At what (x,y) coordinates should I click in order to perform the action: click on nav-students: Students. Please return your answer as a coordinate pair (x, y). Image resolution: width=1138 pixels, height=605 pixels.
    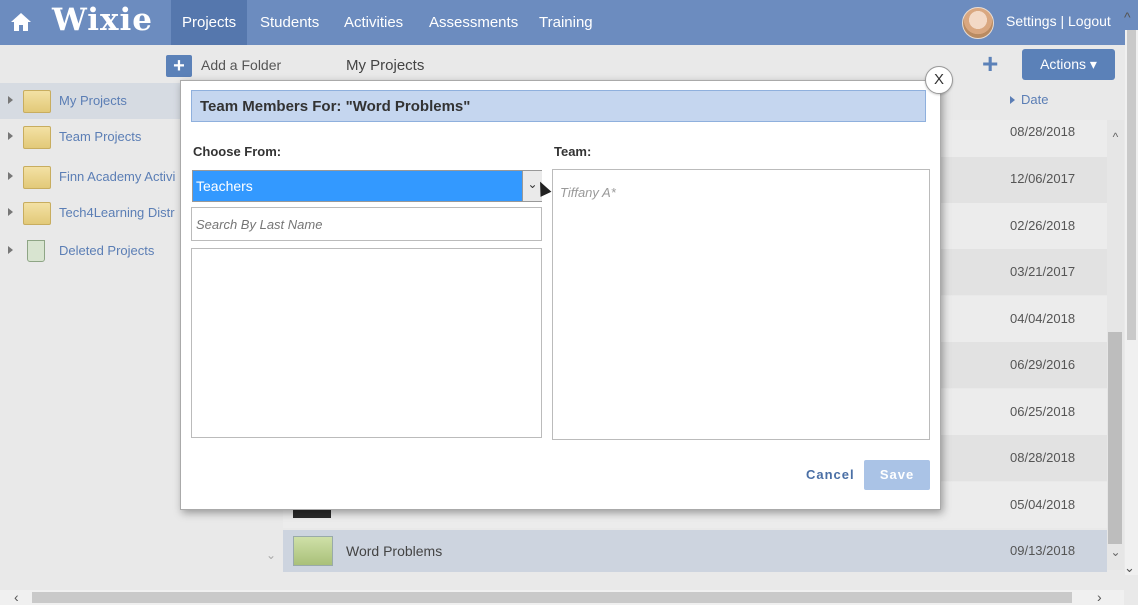
    Looking at the image, I should click on (289, 22).